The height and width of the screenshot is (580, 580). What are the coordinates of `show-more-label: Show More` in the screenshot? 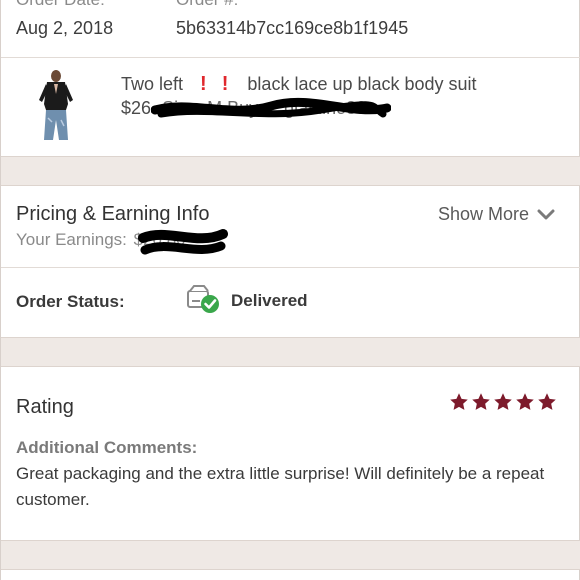 It's located at (483, 214).